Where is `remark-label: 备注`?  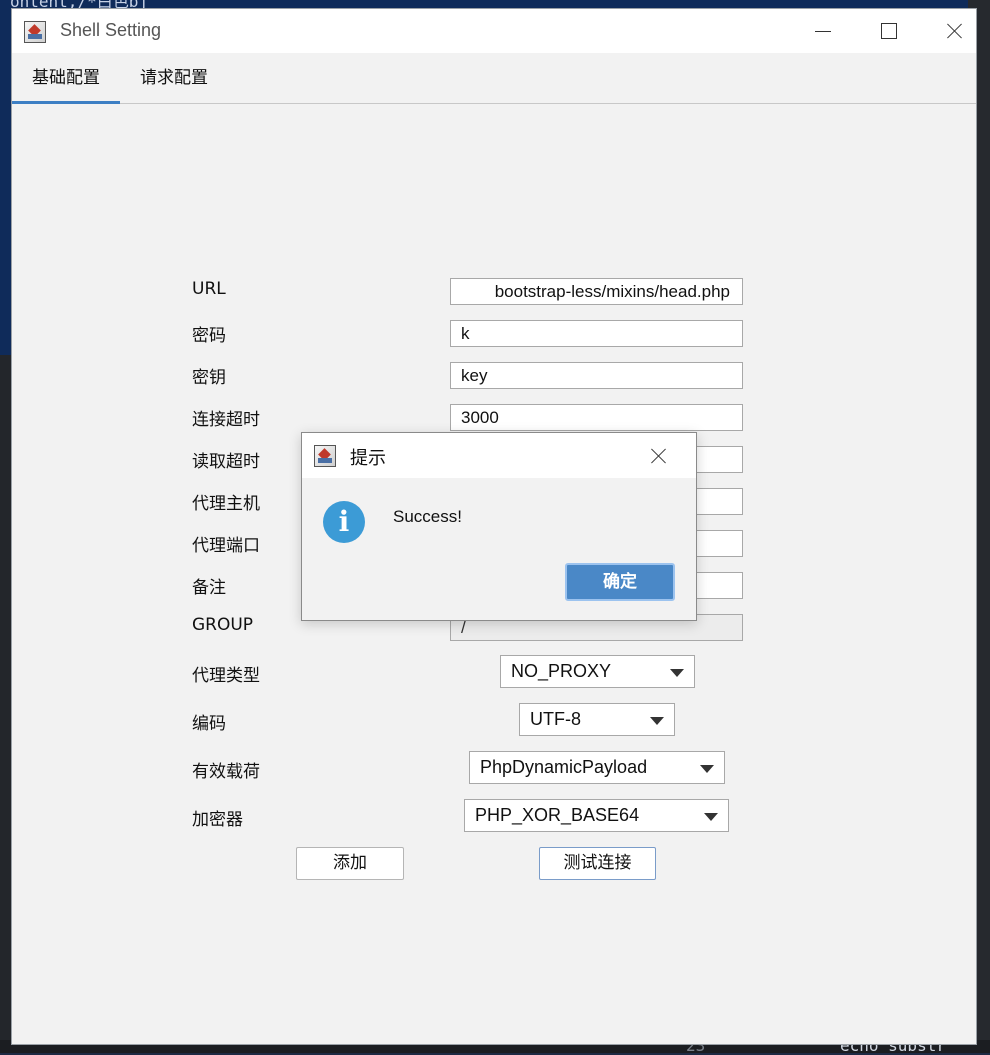
remark-label: 备注 is located at coordinates (209, 588).